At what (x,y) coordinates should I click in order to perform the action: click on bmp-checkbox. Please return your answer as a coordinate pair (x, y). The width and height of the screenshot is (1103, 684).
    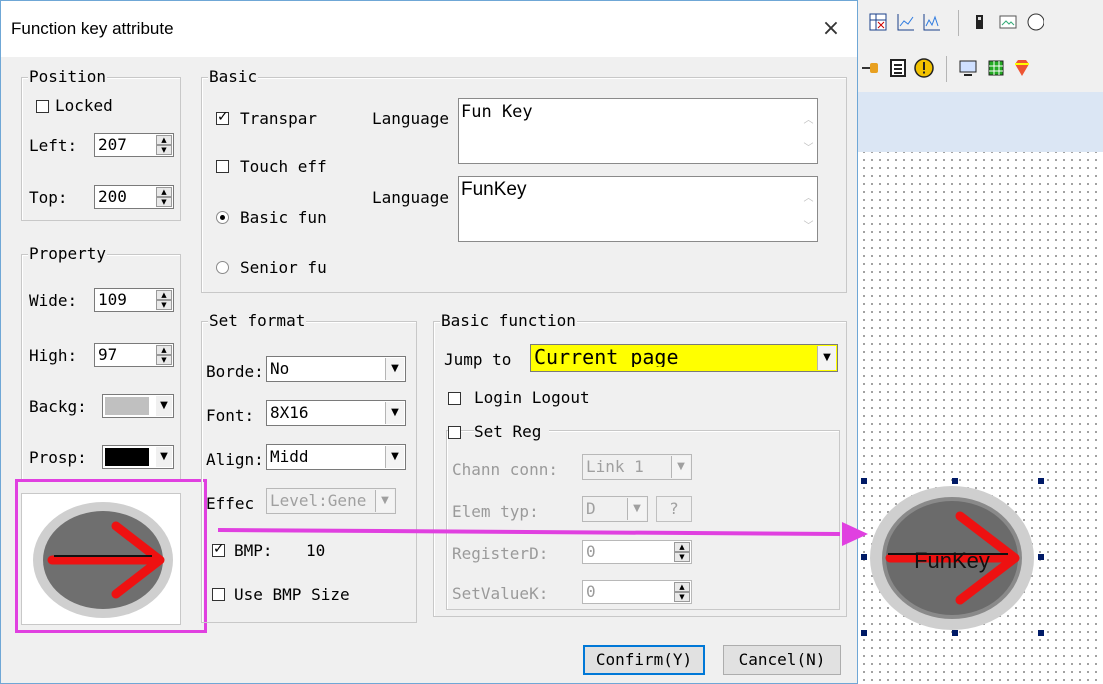
    Looking at the image, I should click on (218, 549).